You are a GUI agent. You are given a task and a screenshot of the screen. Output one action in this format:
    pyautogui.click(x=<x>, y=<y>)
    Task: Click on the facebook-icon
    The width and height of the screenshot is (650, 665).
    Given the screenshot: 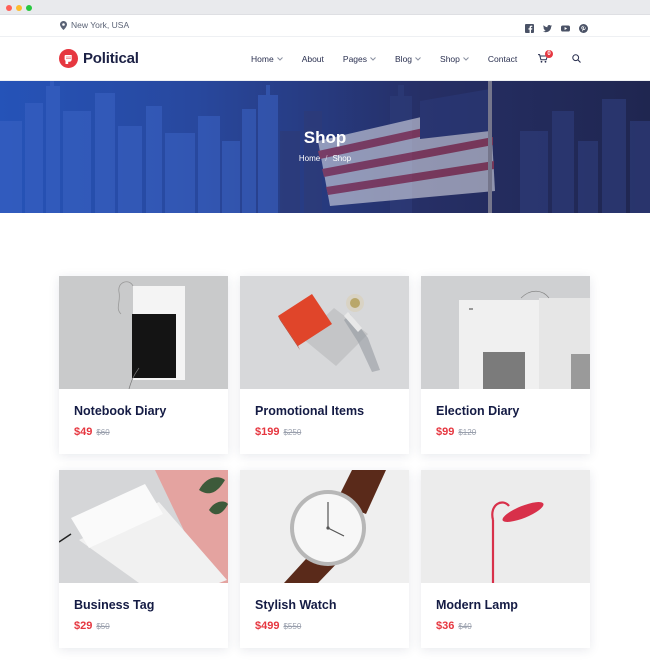 What is the action you would take?
    pyautogui.click(x=529, y=26)
    